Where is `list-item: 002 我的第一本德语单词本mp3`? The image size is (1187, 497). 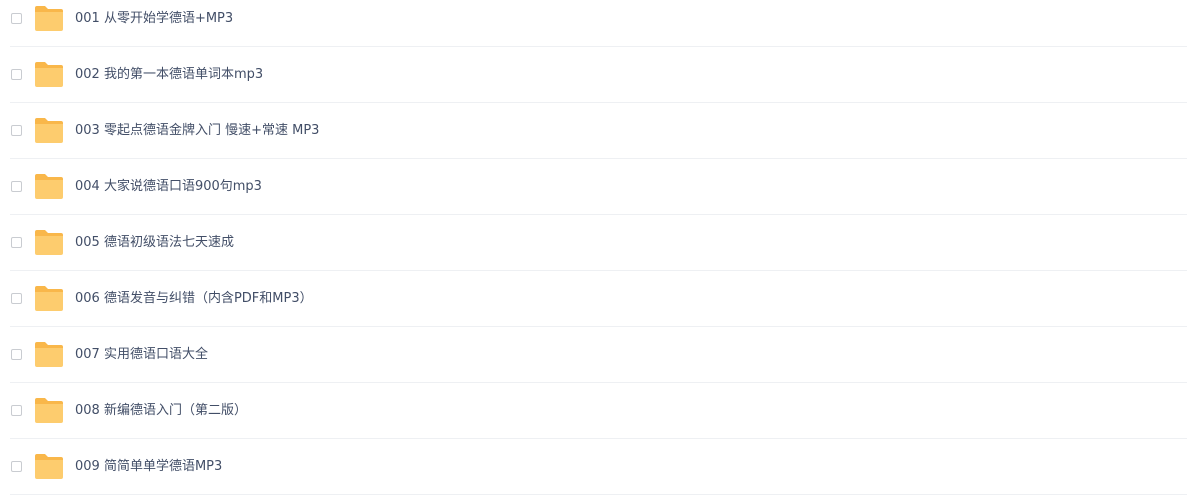
list-item: 002 我的第一本德语单词本mp3 is located at coordinates (593, 75).